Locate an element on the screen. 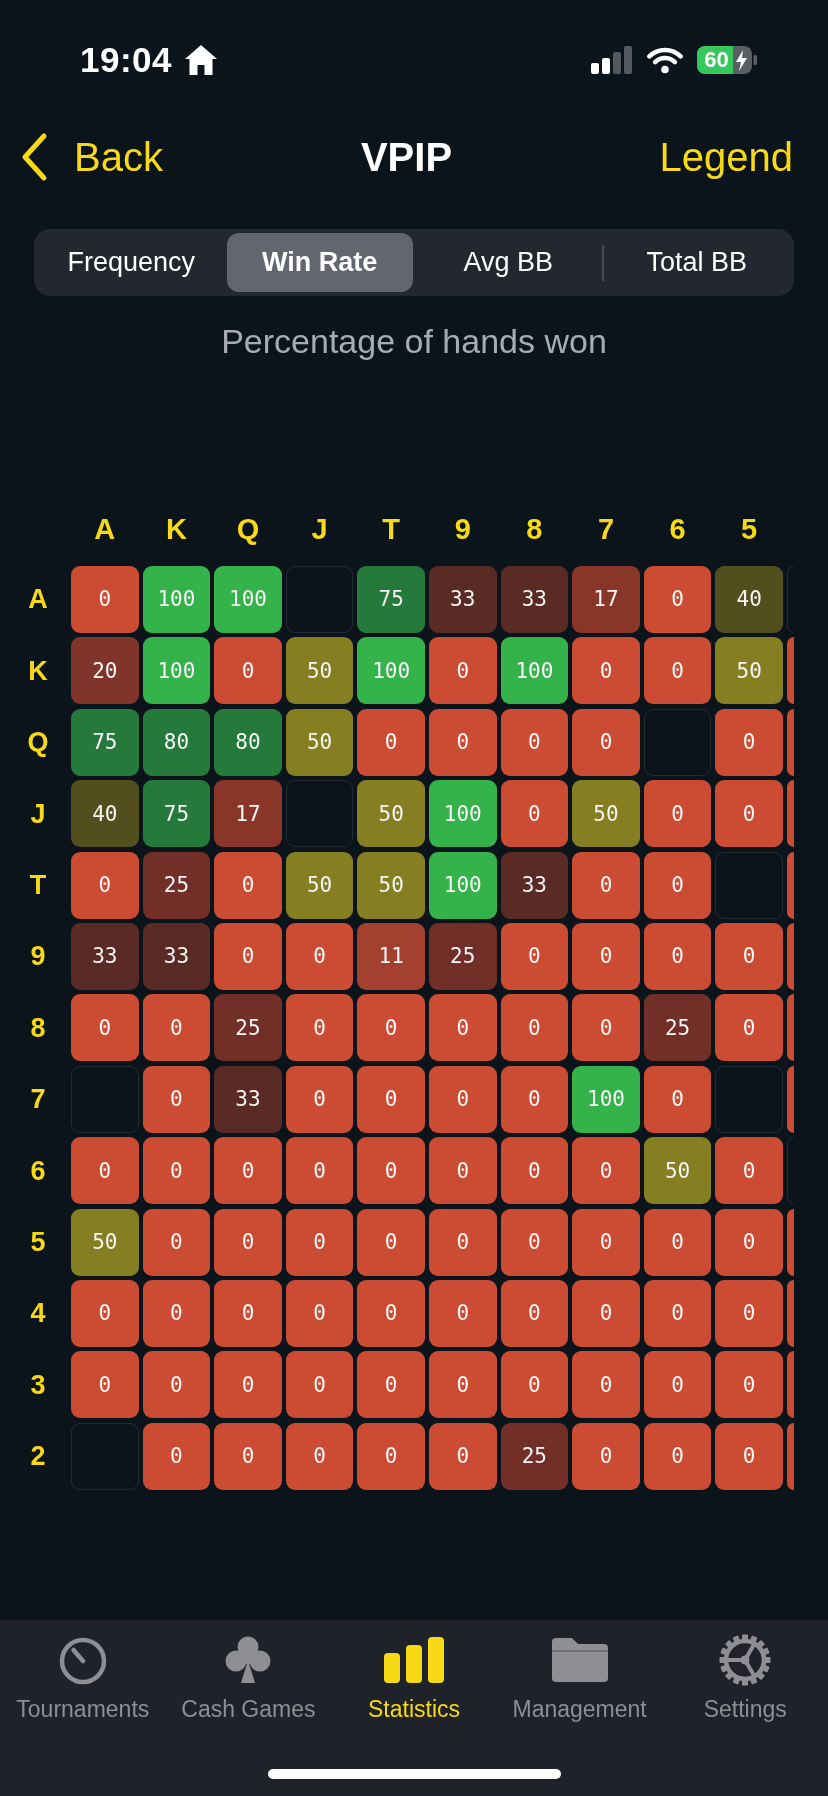 The height and width of the screenshot is (1796, 828). tab-bar-item: Management is located at coordinates (579, 1678).